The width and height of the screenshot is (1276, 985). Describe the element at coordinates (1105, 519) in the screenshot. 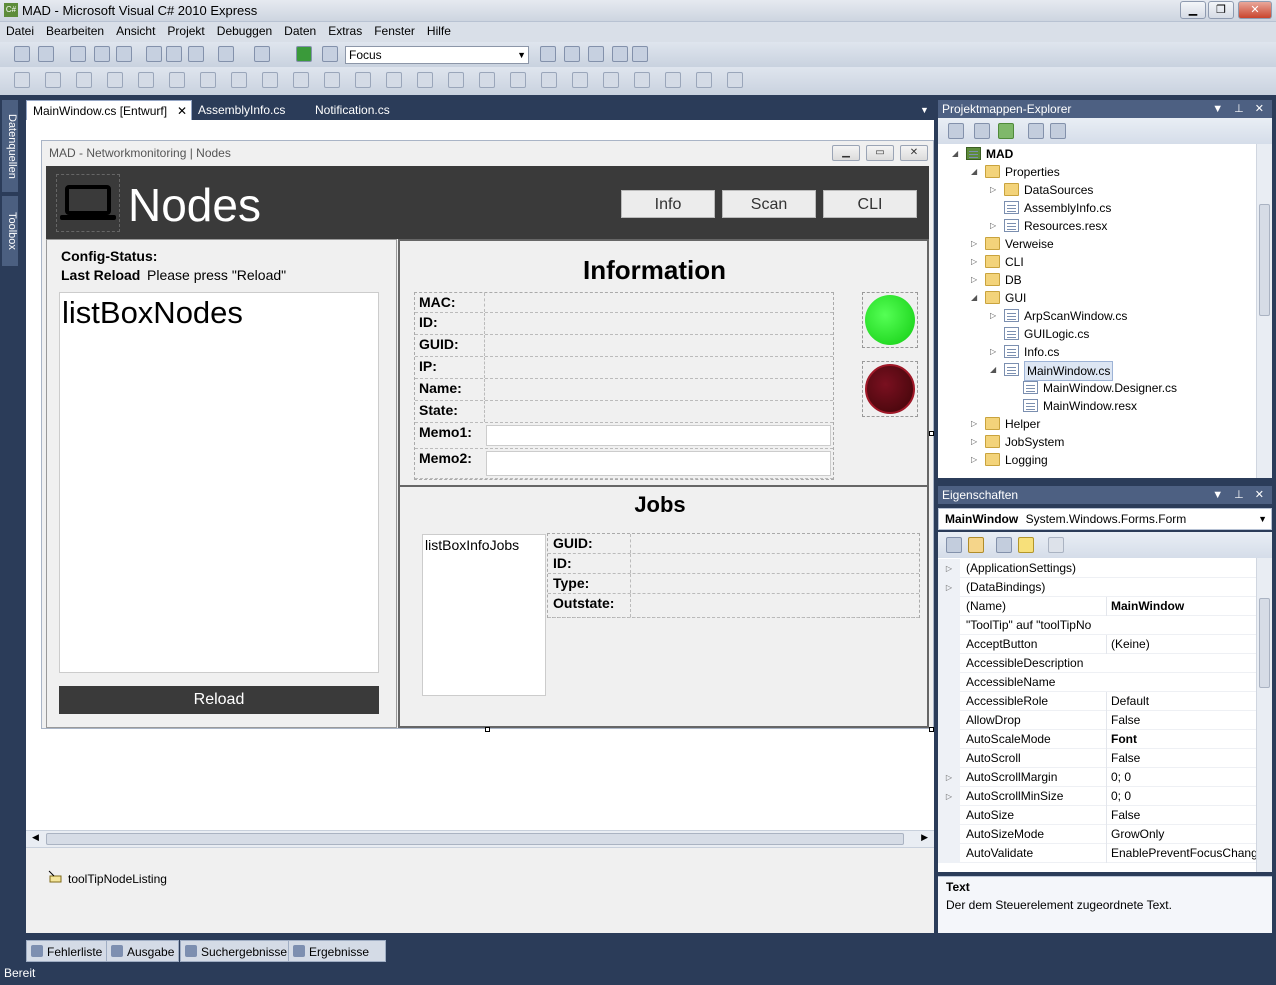

I see `properties-object-selector: MainWindow System.Windows.Forms.Form ▼` at that location.